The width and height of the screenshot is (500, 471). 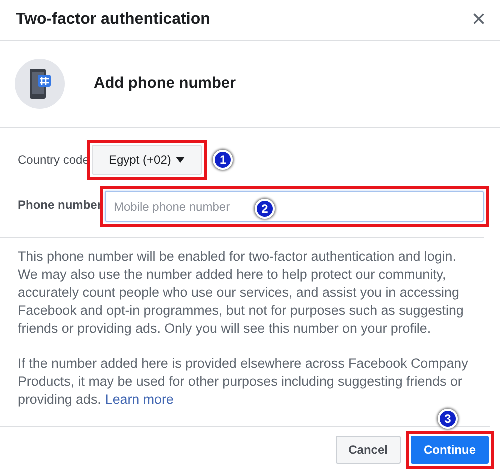 I want to click on field-label: Phone number, so click(x=59, y=205).